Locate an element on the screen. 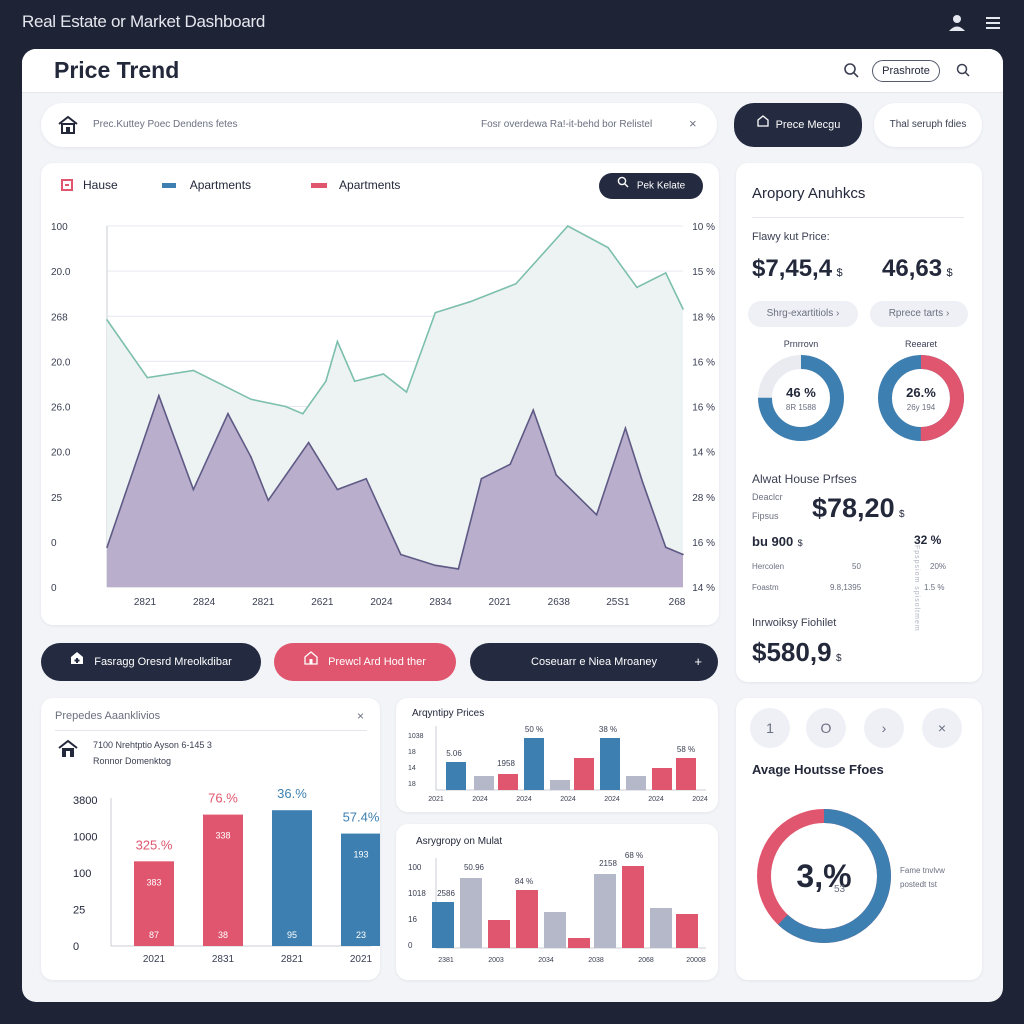  x-tick-label: 2824 is located at coordinates (204, 602).